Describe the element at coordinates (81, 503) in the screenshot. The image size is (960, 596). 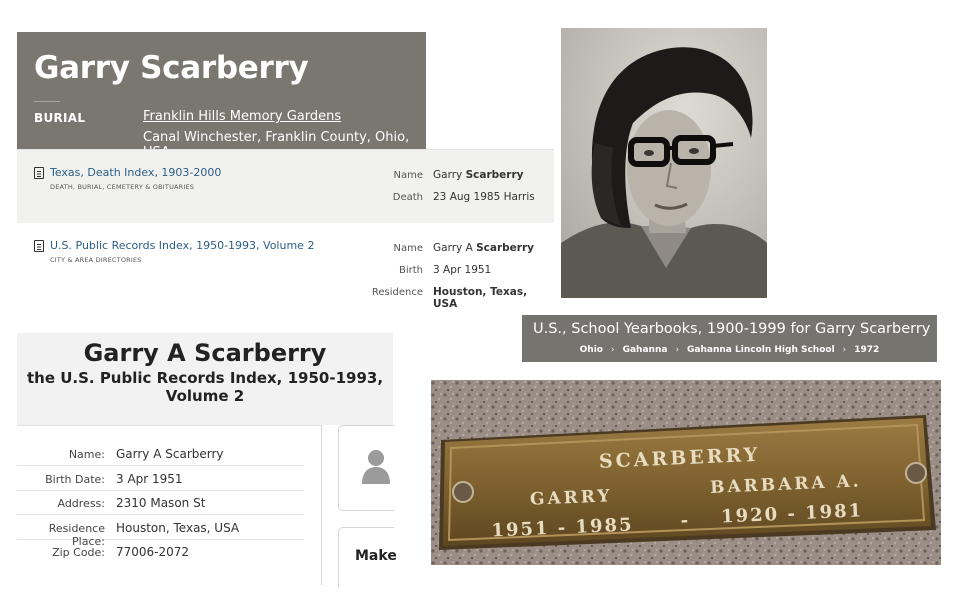
I see `record-label: Address:` at that location.